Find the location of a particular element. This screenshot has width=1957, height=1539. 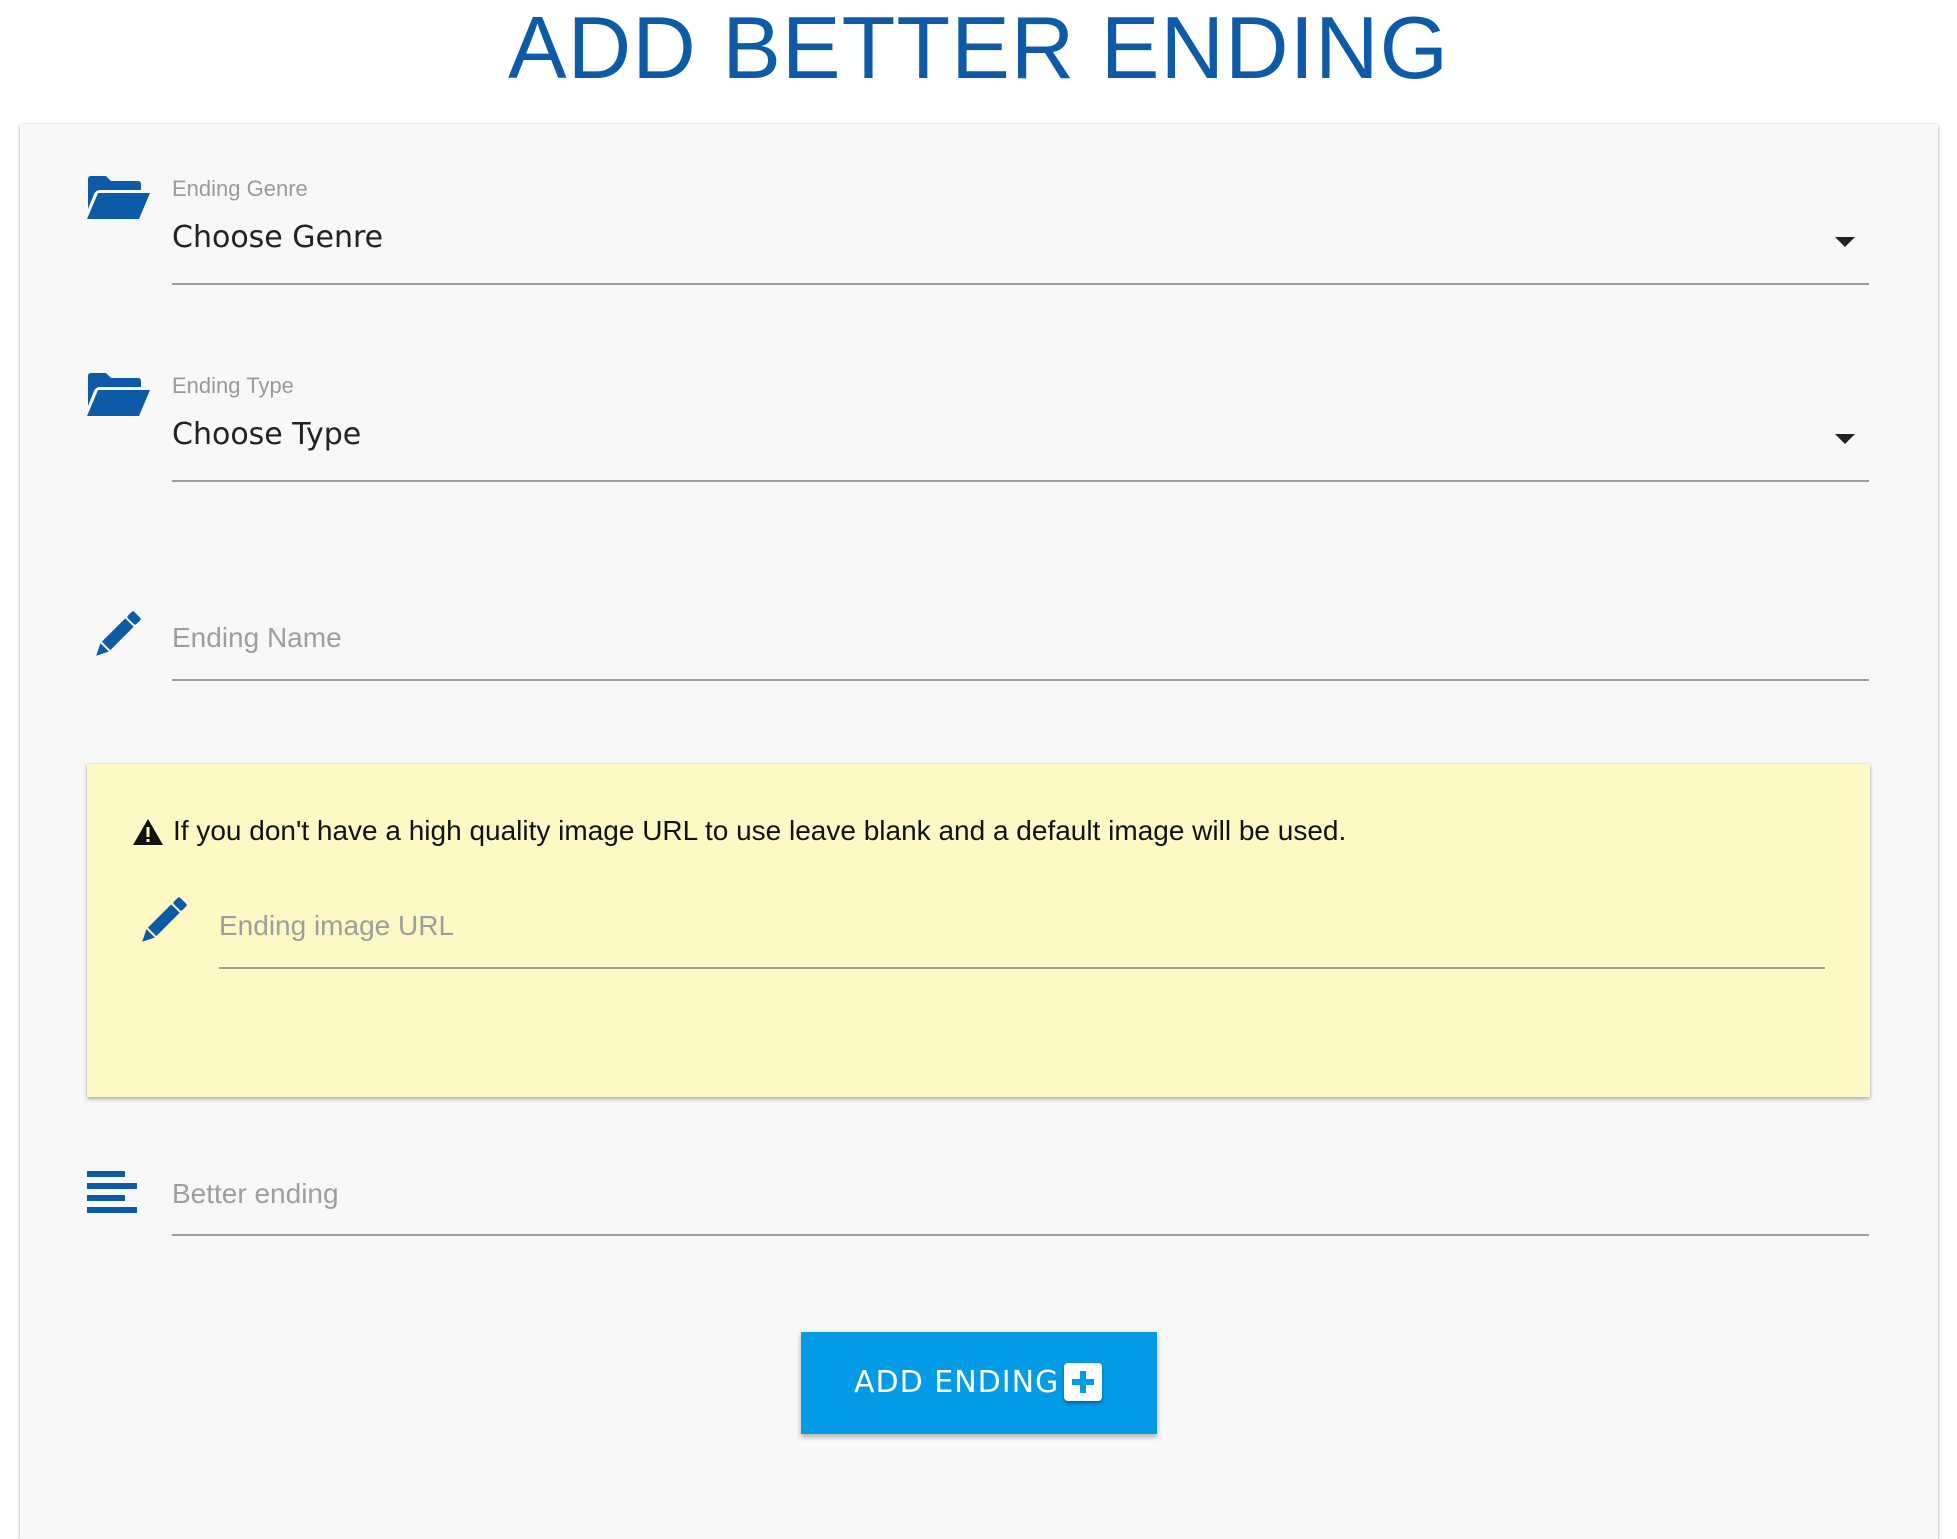

genre-selected-value: Choose Genre is located at coordinates (277, 237).